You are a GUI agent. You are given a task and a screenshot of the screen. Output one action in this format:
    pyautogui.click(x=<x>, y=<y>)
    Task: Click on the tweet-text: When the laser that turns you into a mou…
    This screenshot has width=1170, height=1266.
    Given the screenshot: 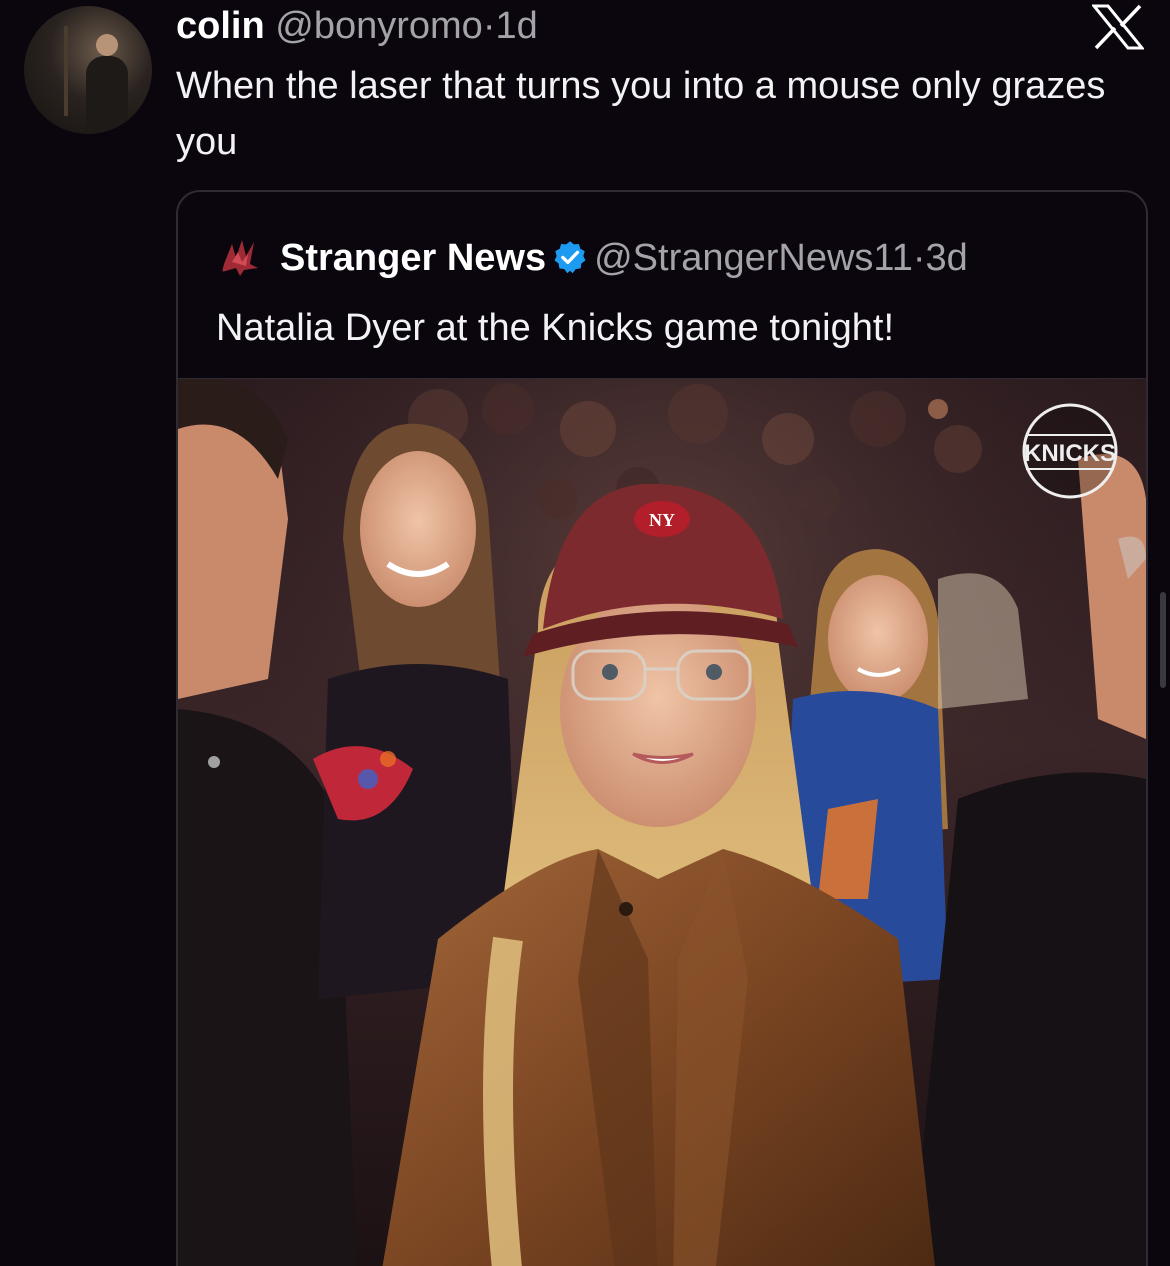 What is the action you would take?
    pyautogui.click(x=641, y=114)
    